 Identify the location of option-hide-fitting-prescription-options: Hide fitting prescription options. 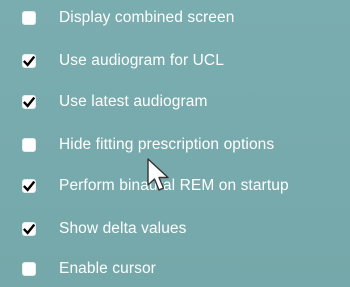
(148, 145).